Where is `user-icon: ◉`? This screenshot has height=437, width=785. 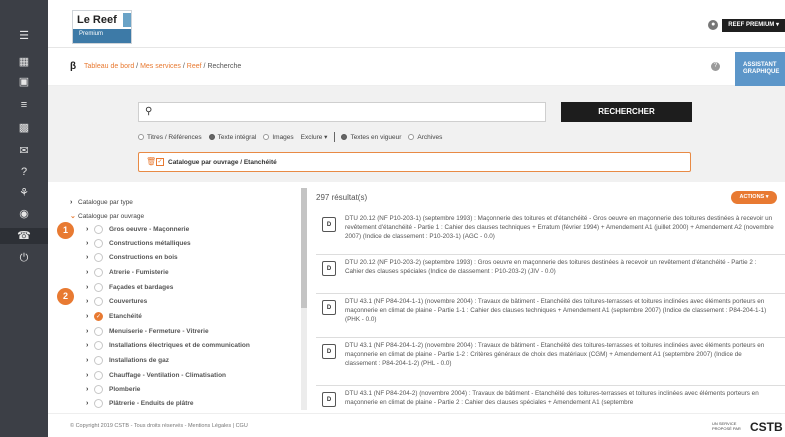
user-icon: ◉ is located at coordinates (24, 214).